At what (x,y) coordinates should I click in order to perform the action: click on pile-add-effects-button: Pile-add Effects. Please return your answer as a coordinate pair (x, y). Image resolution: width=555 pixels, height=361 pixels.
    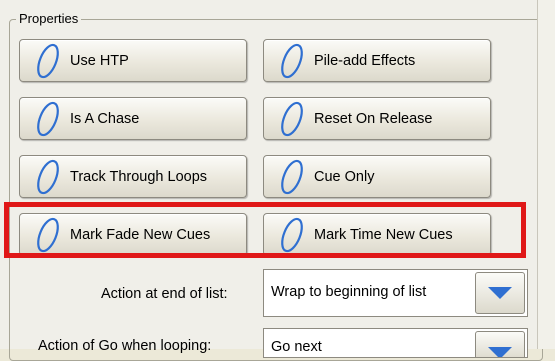
    Looking at the image, I should click on (377, 60).